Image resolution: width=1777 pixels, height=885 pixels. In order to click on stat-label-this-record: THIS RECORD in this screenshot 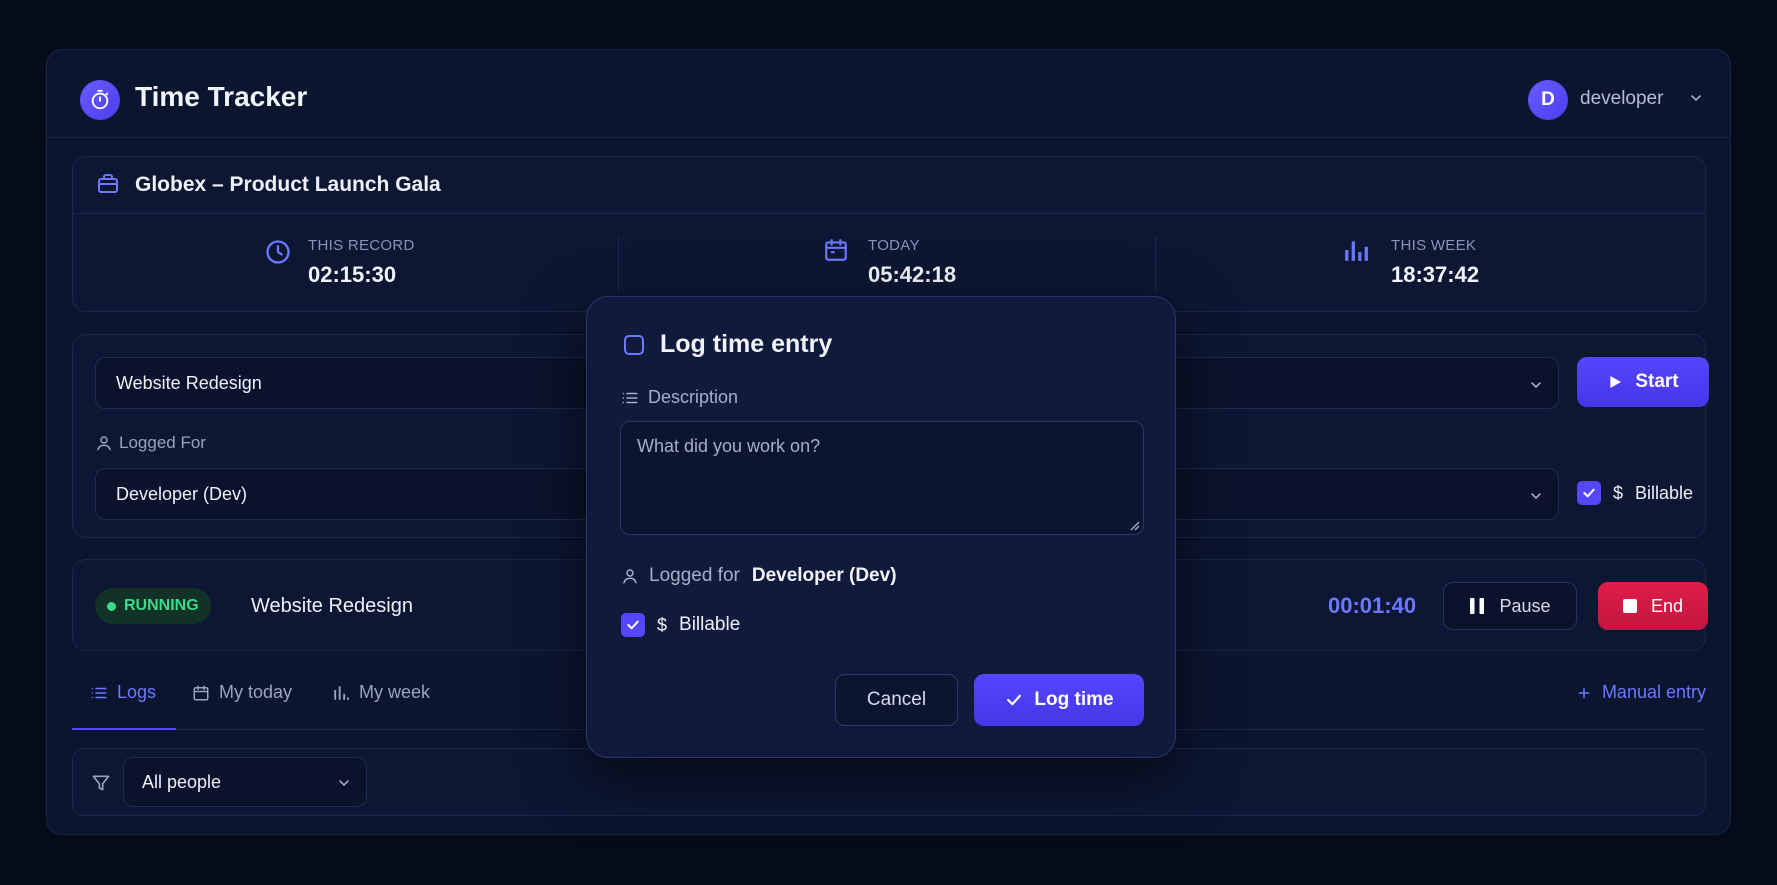, I will do `click(361, 245)`.